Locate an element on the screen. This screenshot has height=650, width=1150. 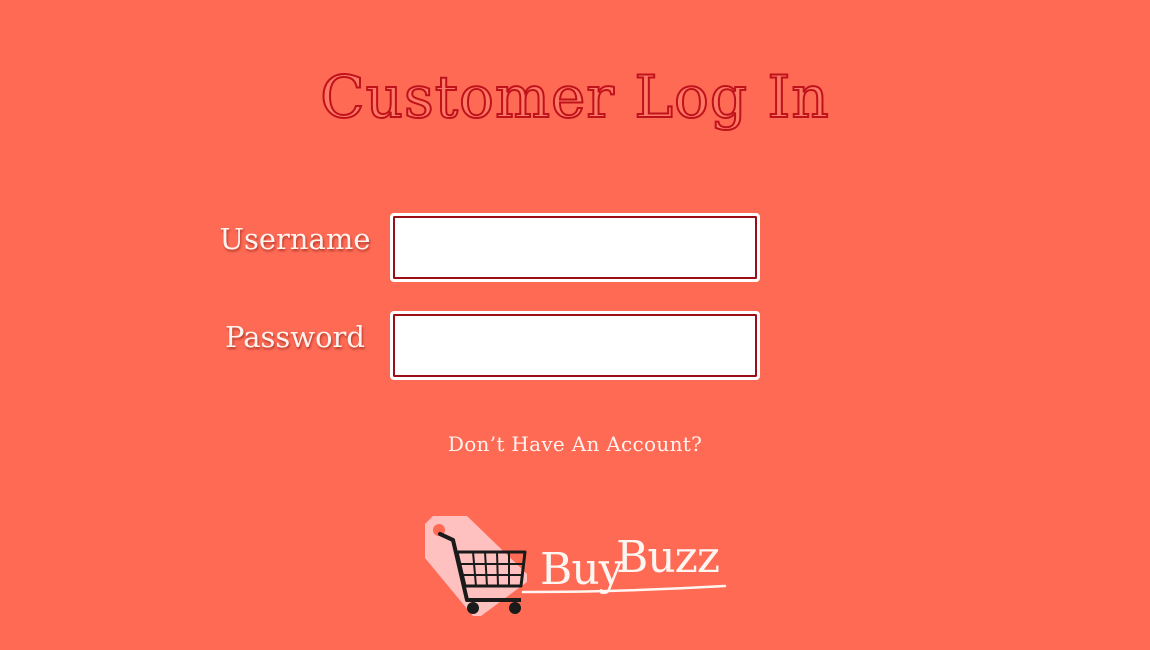
password-input is located at coordinates (575, 345).